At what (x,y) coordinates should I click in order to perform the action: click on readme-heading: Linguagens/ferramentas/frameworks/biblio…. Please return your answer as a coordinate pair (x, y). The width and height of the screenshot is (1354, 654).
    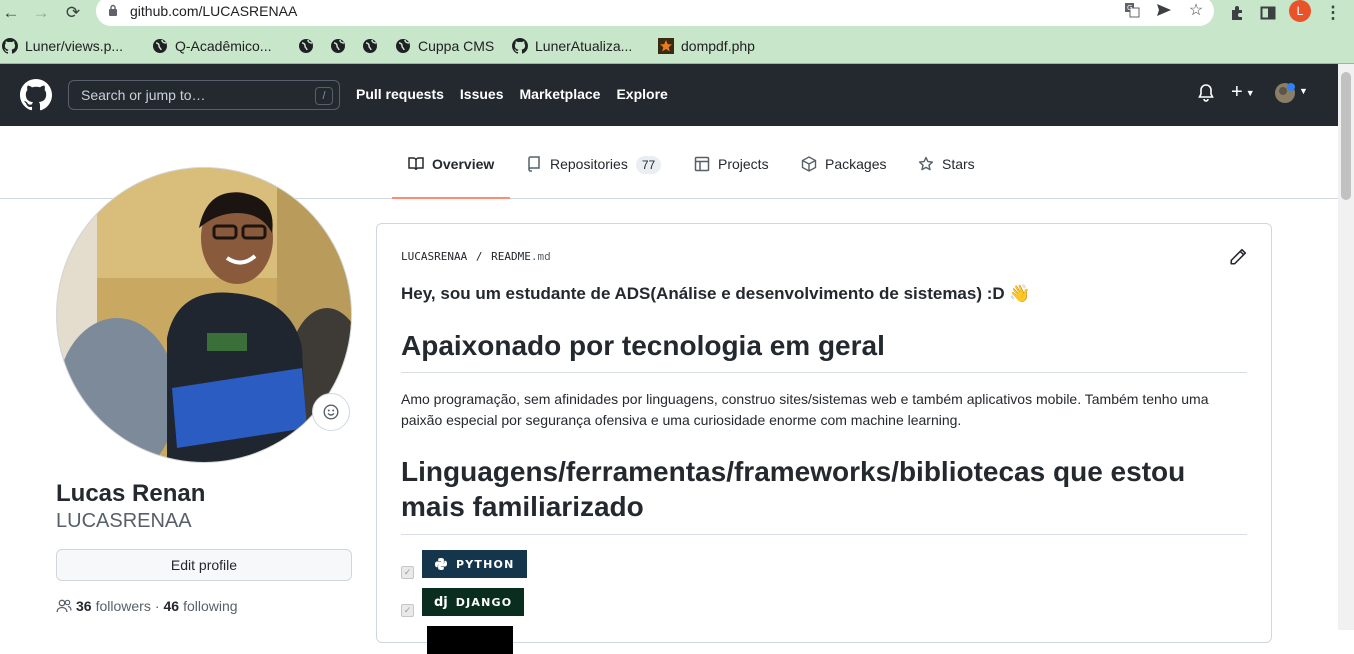
    Looking at the image, I should click on (824, 494).